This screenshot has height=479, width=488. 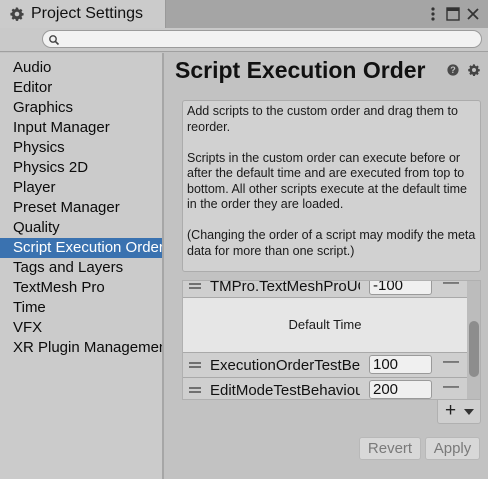 I want to click on window-tab: Project Settings, so click(x=83, y=14).